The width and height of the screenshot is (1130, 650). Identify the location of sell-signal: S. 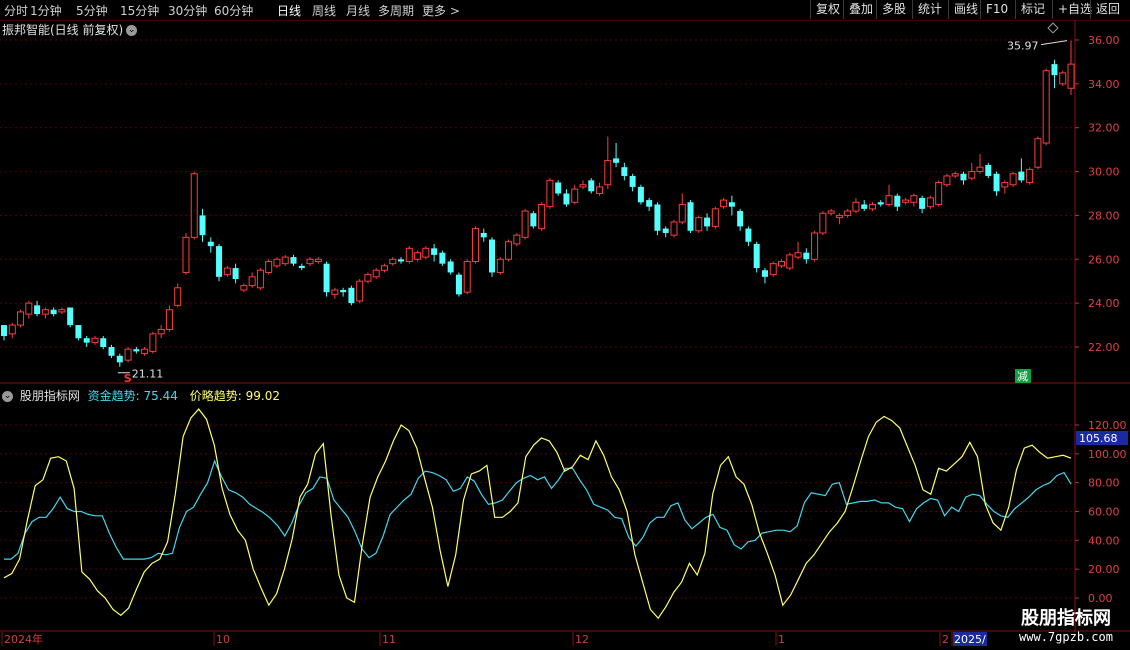
(128, 378).